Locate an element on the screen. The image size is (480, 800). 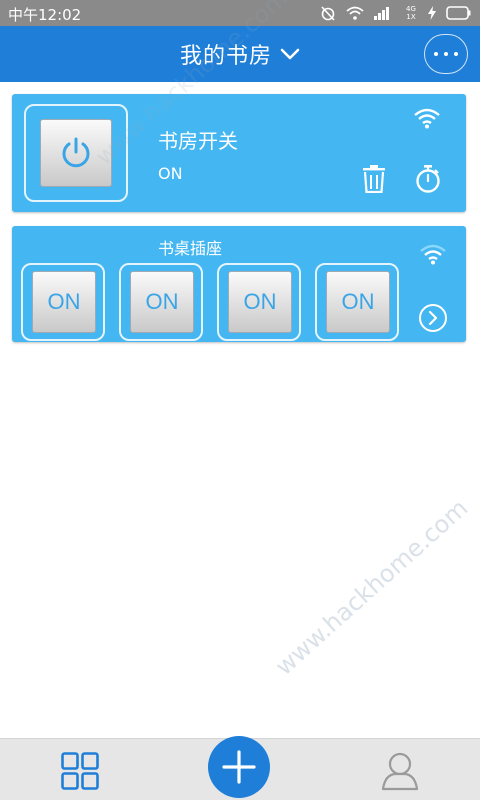
outlet-4-button: ON is located at coordinates (358, 302).